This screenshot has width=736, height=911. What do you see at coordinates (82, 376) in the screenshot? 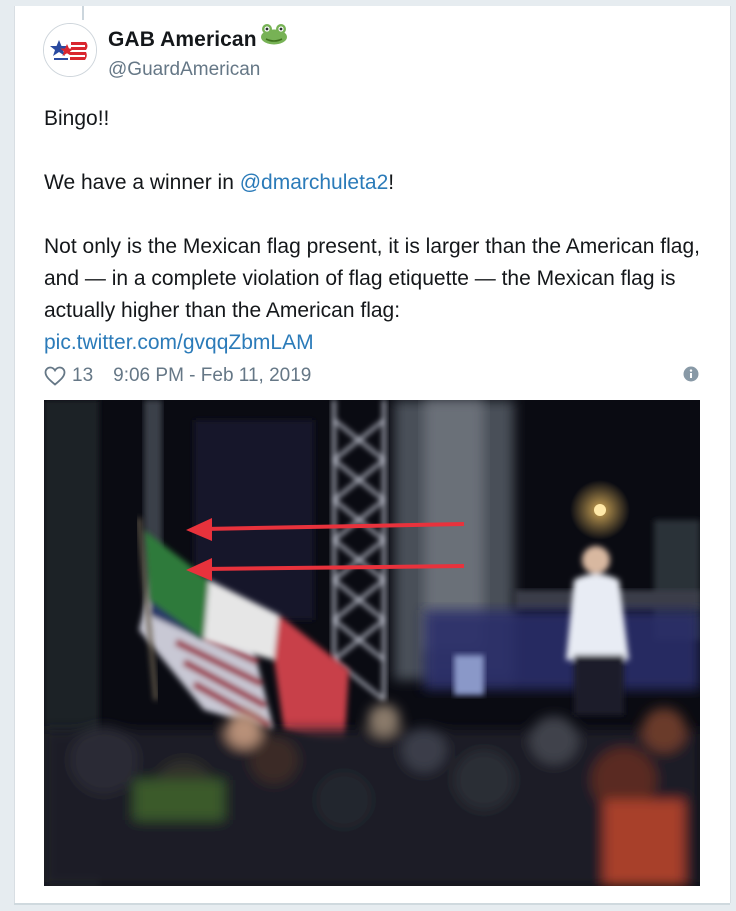
I see `like-count: 13` at bounding box center [82, 376].